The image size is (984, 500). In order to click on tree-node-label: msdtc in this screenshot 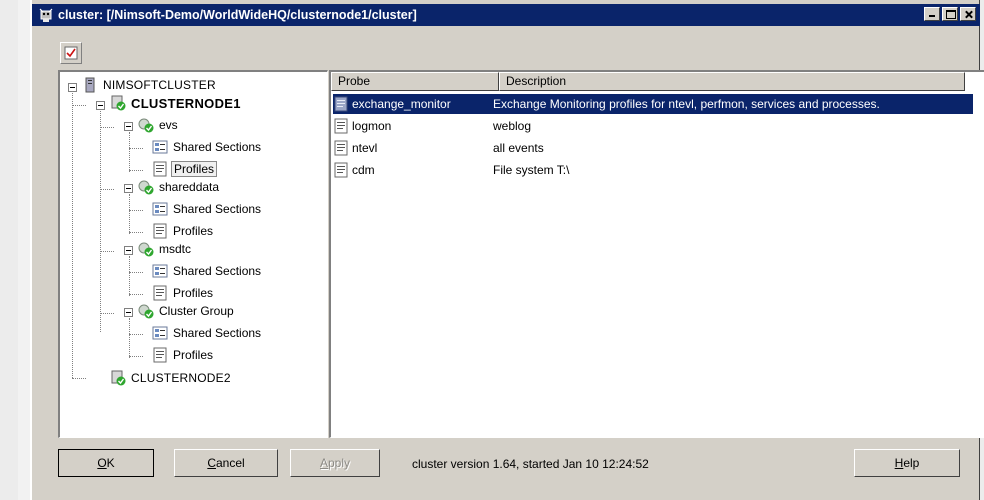, I will do `click(175, 249)`.